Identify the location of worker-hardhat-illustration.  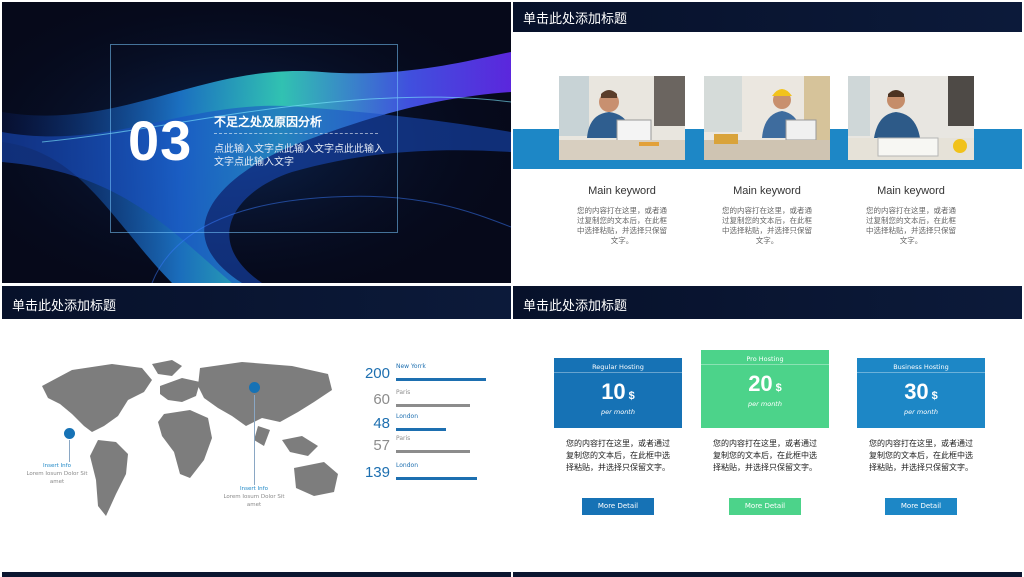
(767, 118).